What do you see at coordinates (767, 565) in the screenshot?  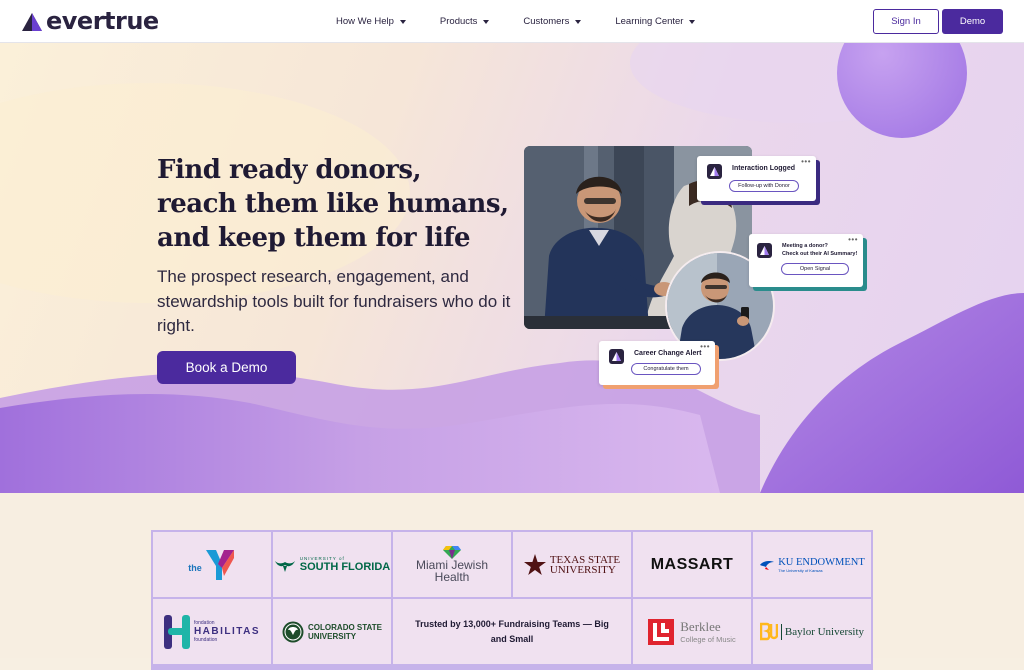 I see `ku-jayhawk-icon` at bounding box center [767, 565].